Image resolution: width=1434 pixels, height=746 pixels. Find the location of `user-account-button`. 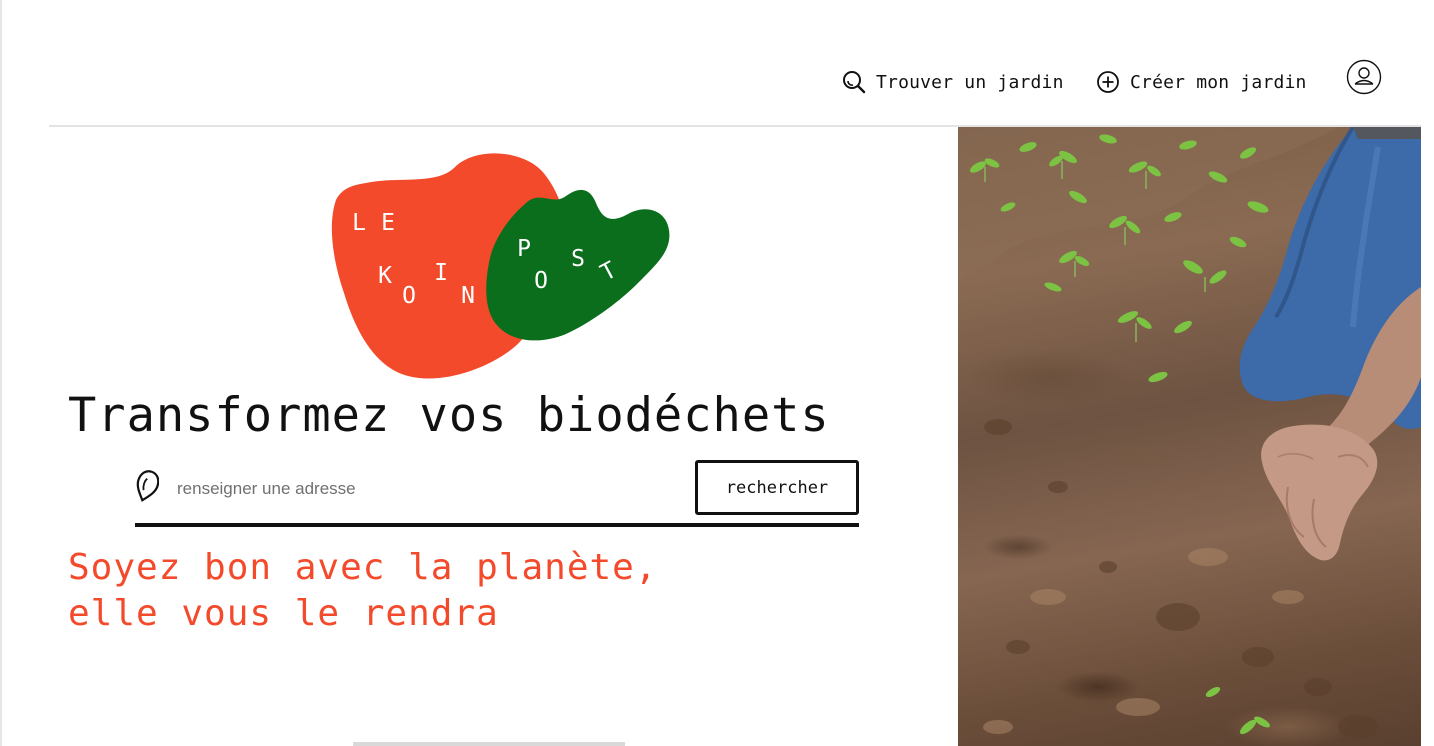

user-account-button is located at coordinates (1364, 77).